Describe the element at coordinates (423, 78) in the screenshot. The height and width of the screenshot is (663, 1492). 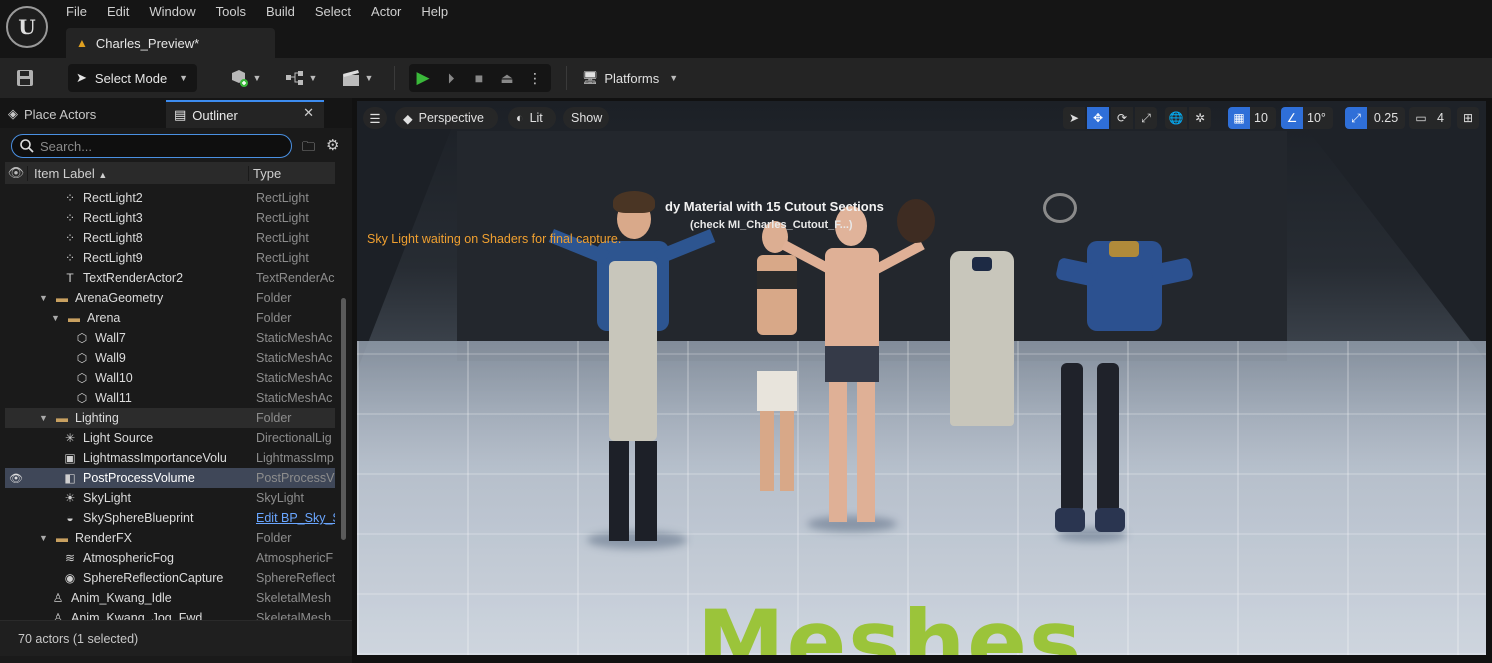
I see `play-button: ▶` at that location.